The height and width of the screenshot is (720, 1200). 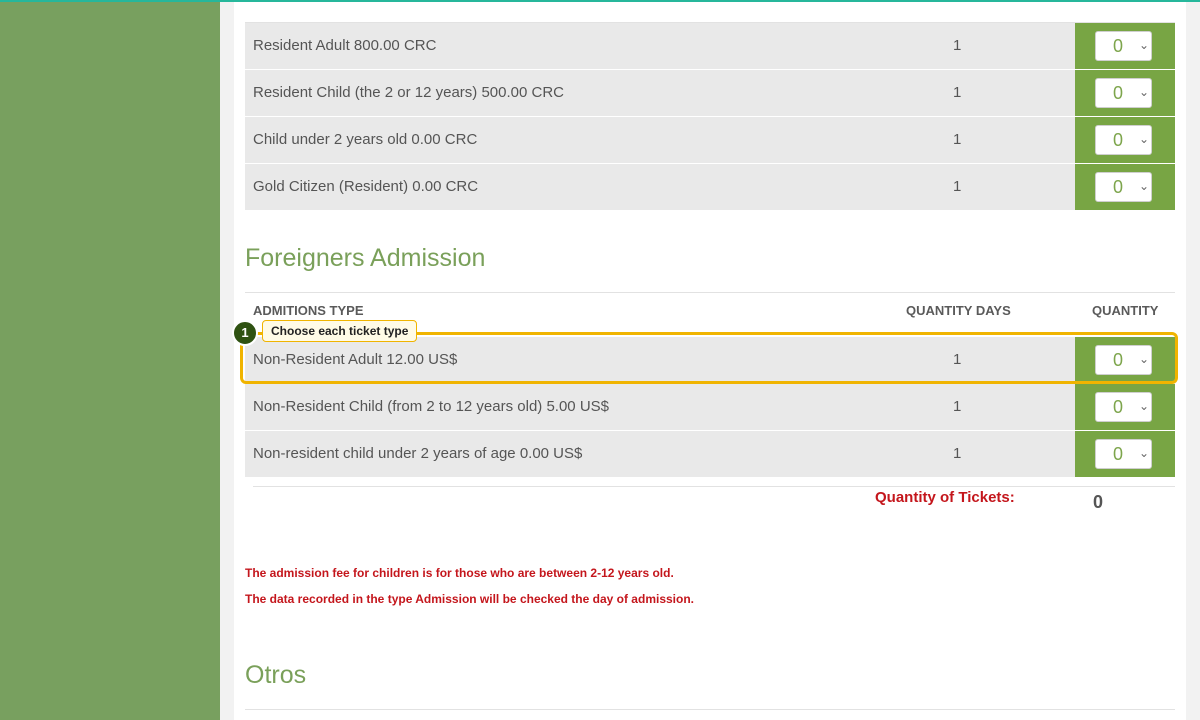 What do you see at coordinates (245, 333) in the screenshot?
I see `guide-step-badge: 1` at bounding box center [245, 333].